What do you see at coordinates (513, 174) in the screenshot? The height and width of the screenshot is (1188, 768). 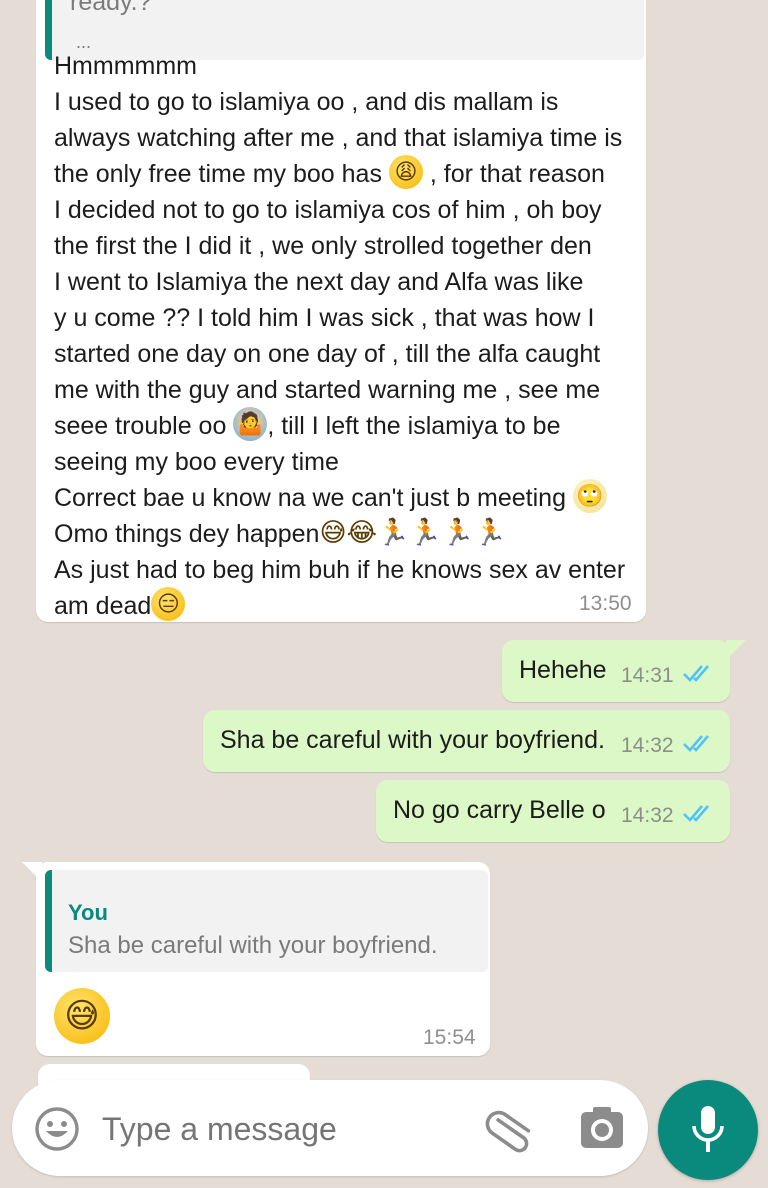 I see `message-line-text: , for that reason` at bounding box center [513, 174].